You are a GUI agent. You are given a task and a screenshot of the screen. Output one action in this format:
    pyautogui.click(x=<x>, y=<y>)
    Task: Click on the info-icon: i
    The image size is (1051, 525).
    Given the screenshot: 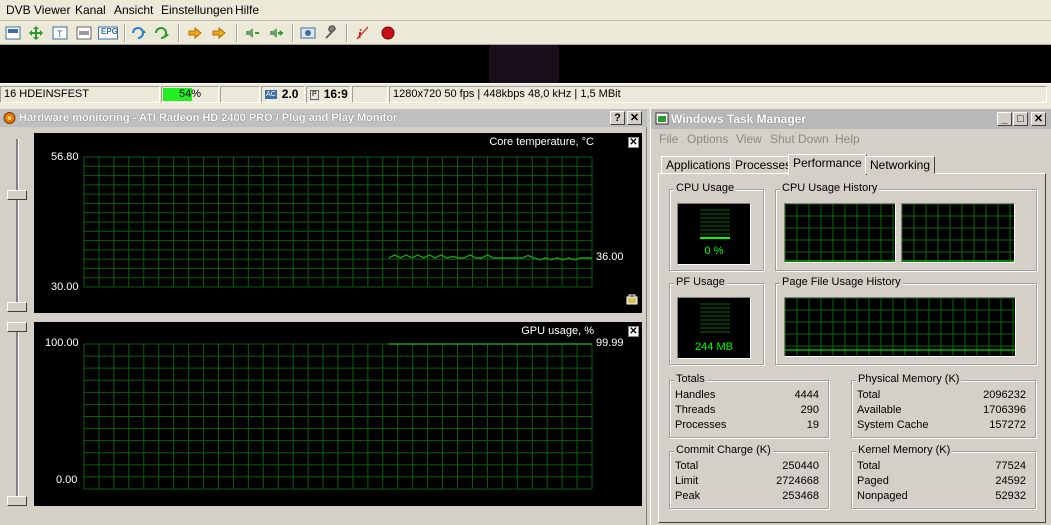 What is the action you would take?
    pyautogui.click(x=362, y=33)
    